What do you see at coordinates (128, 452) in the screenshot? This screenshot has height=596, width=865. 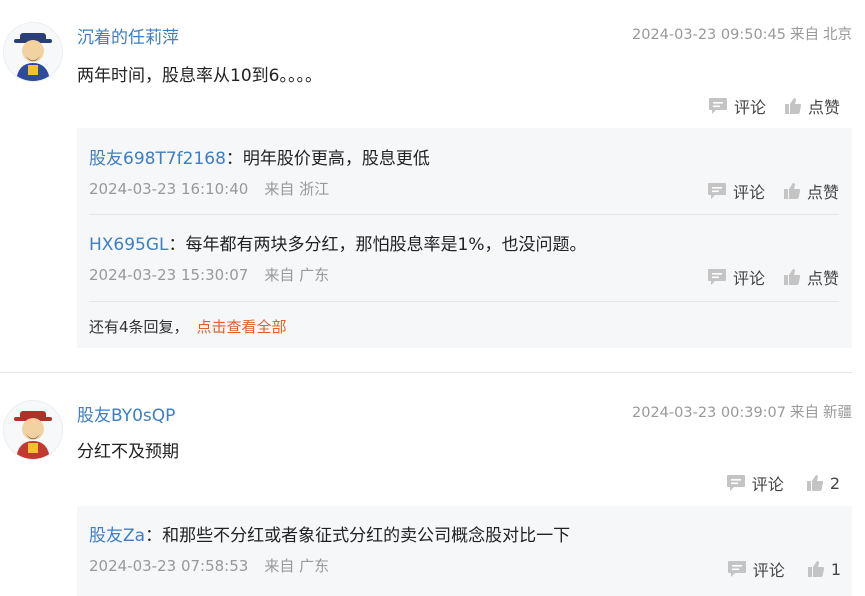 I see `post-content: 分红不及预期` at bounding box center [128, 452].